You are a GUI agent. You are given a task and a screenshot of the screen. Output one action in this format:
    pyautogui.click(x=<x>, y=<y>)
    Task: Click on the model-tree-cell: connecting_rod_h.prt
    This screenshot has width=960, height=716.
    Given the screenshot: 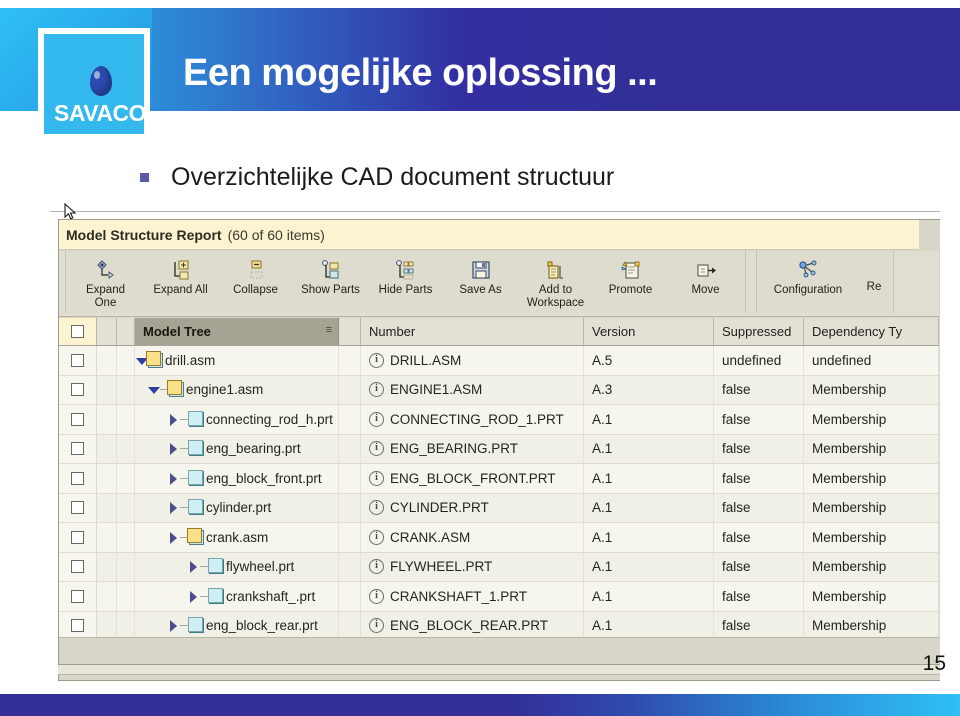 What is the action you would take?
    pyautogui.click(x=237, y=419)
    